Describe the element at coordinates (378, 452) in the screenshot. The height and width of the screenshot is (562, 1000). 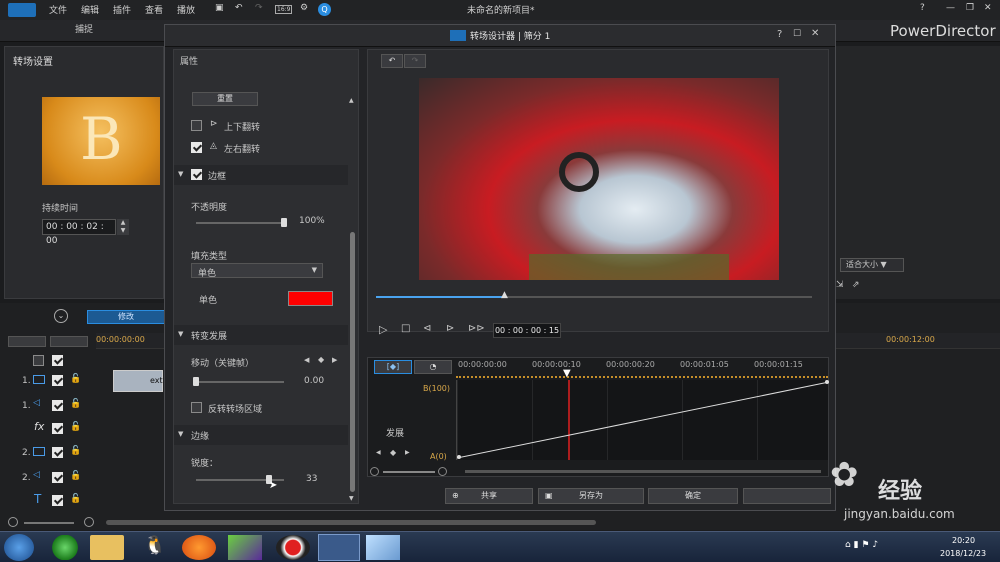
I see `param-prev-icon: ◀` at that location.